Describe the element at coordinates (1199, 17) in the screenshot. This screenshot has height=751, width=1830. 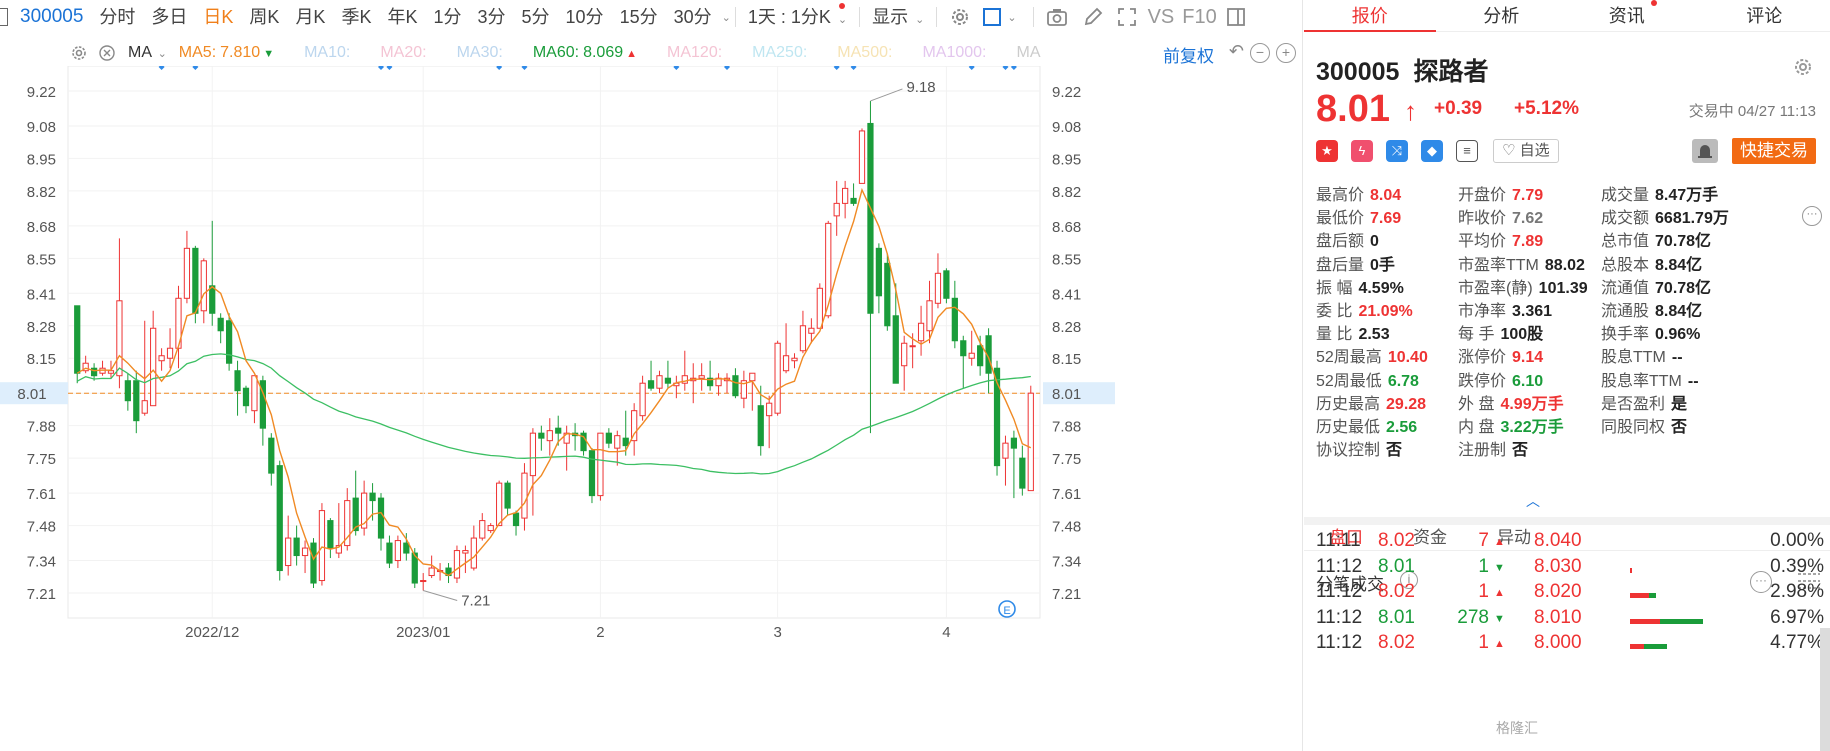
I see `f10-button: F10` at that location.